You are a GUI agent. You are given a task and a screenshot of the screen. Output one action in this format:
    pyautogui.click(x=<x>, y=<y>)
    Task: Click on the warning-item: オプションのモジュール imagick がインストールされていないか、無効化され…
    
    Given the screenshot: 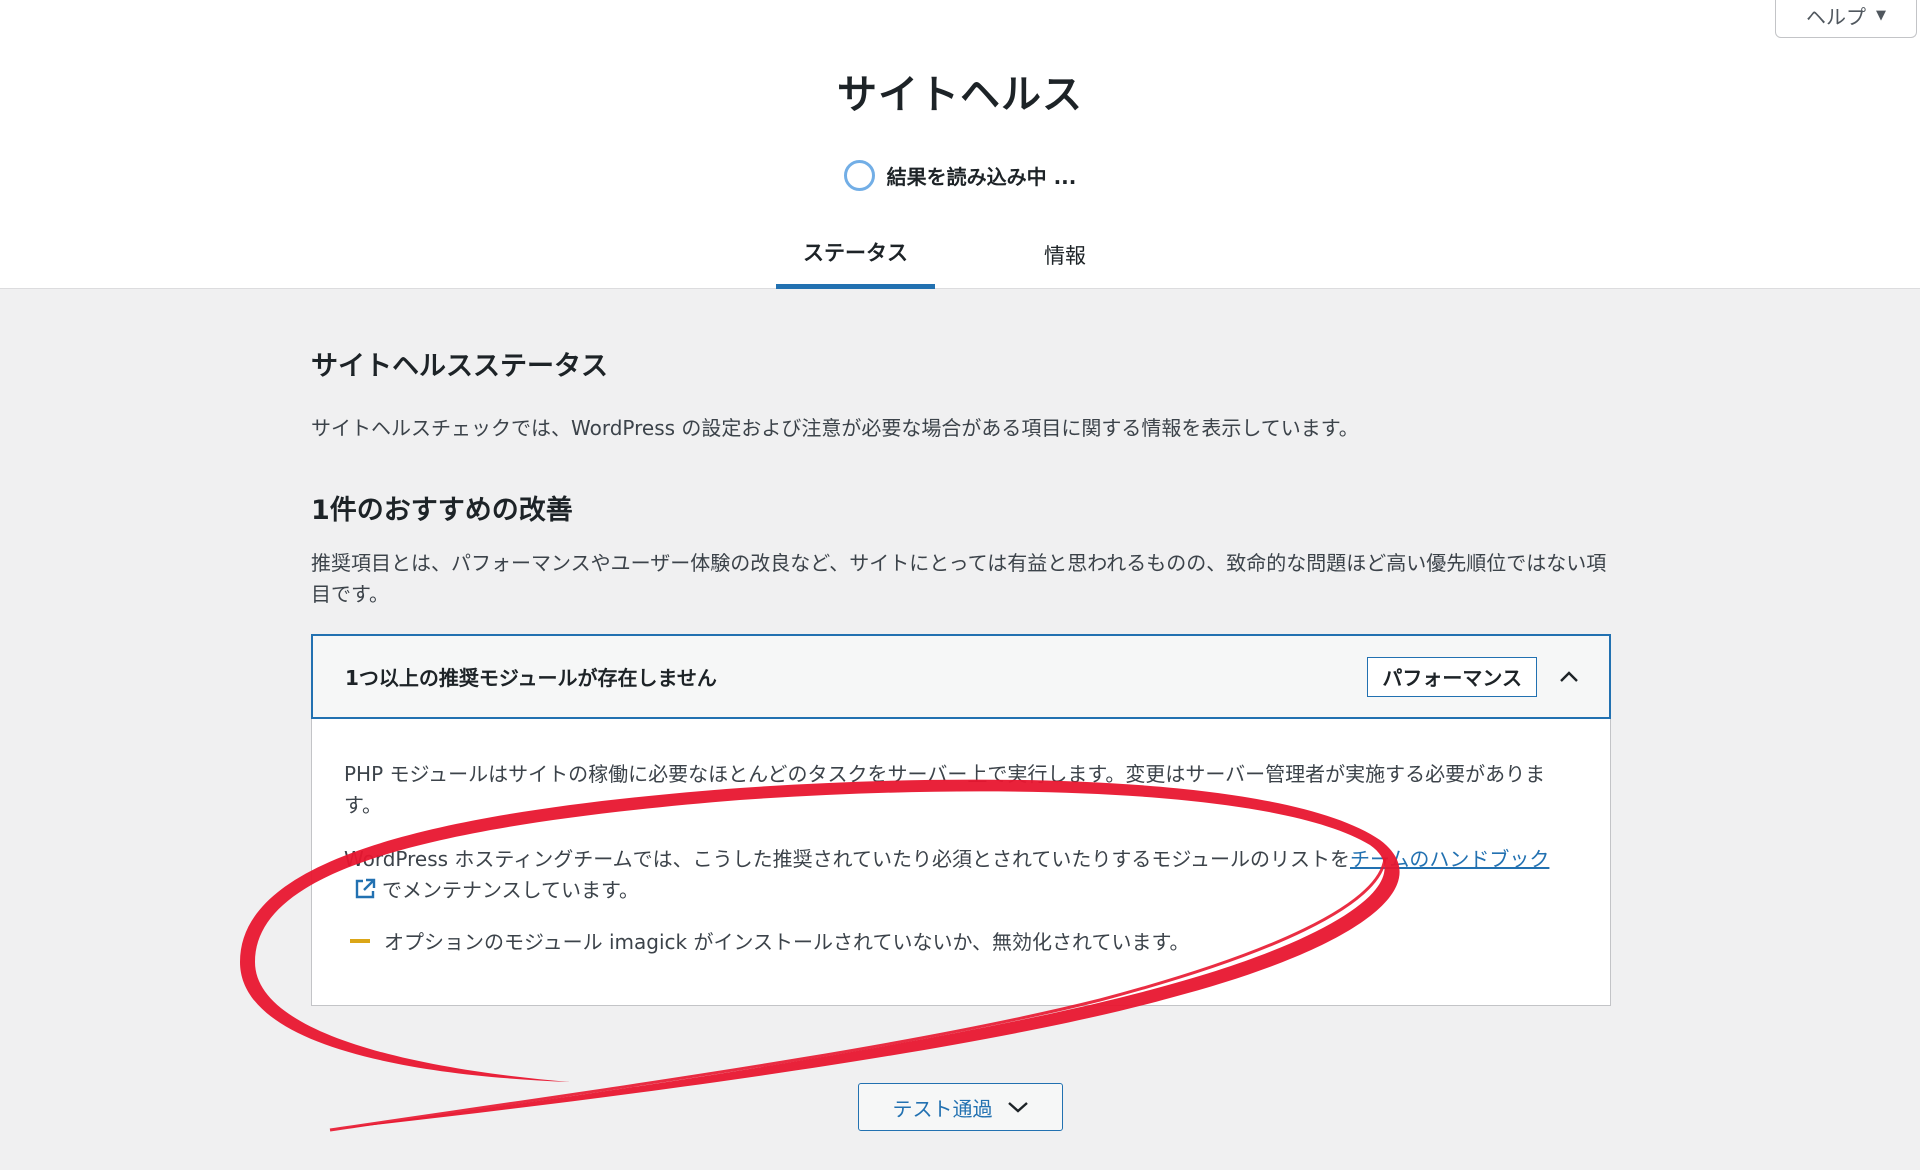 What is the action you would take?
    pyautogui.click(x=961, y=940)
    